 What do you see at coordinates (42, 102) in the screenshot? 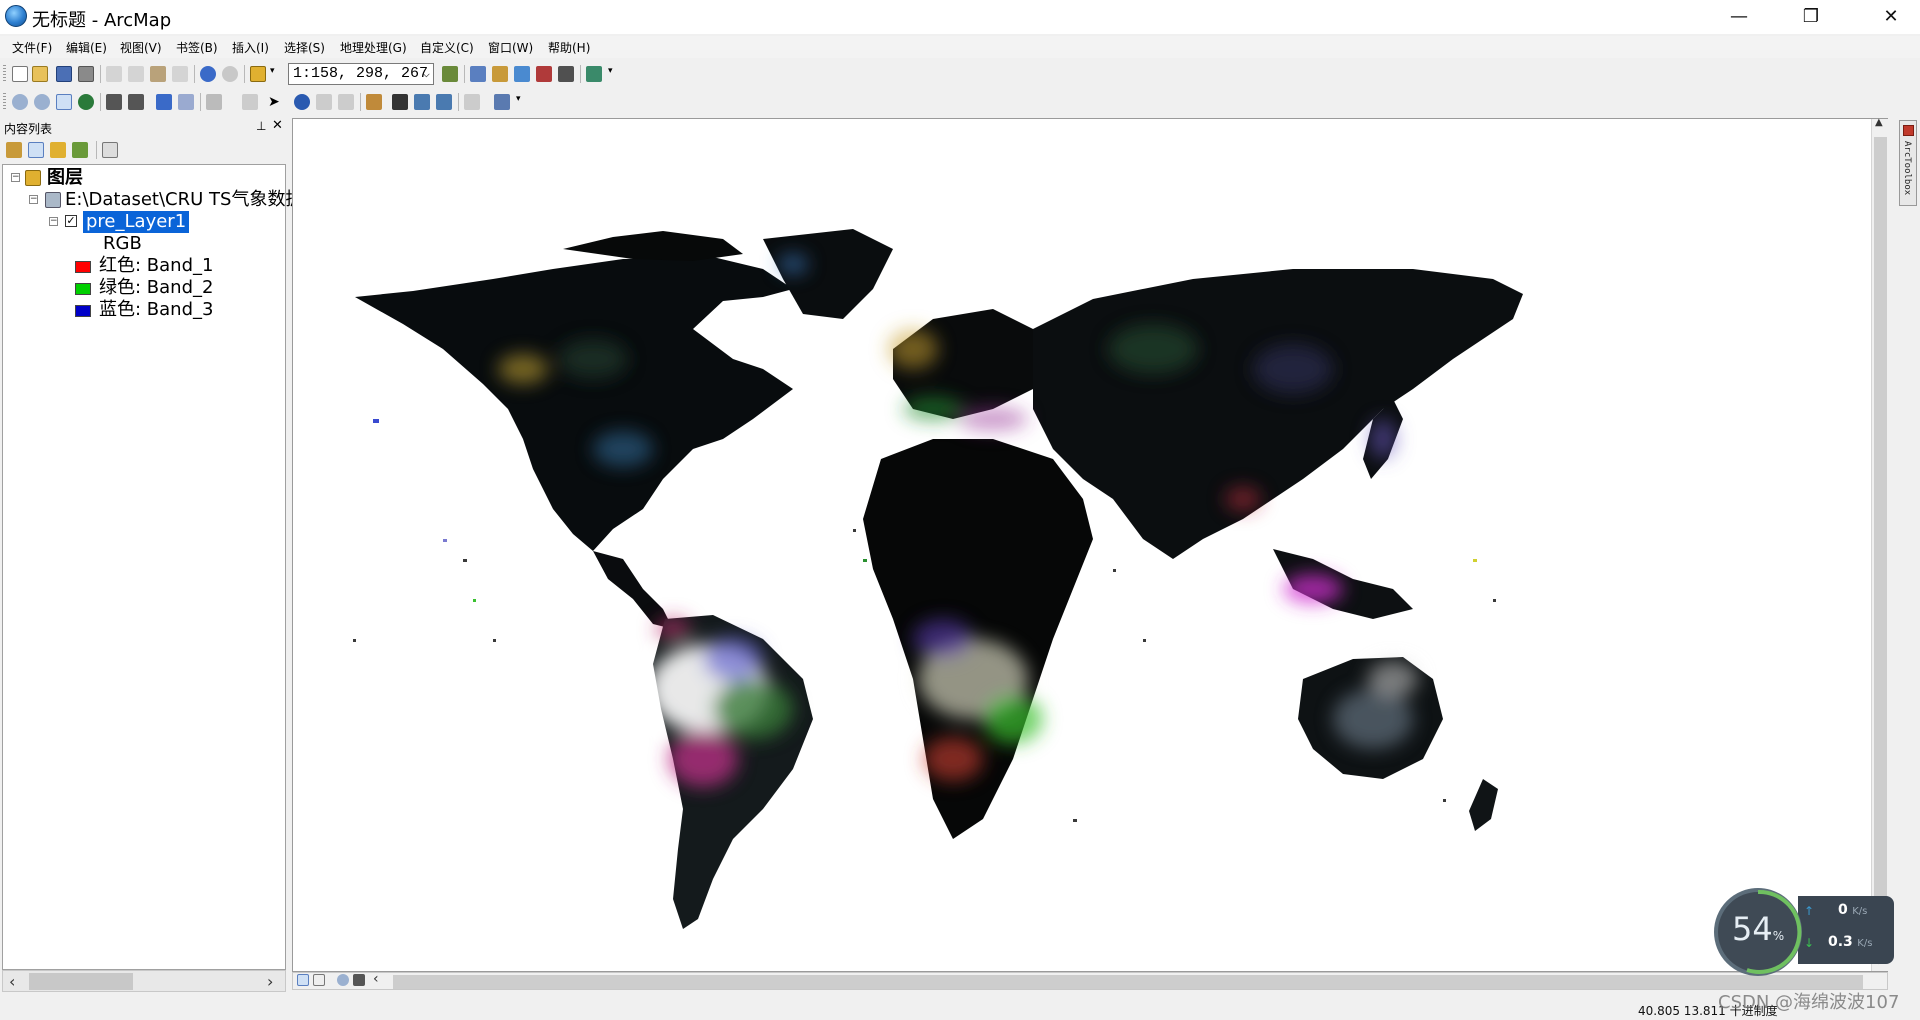
I see `zoom-out-icon` at bounding box center [42, 102].